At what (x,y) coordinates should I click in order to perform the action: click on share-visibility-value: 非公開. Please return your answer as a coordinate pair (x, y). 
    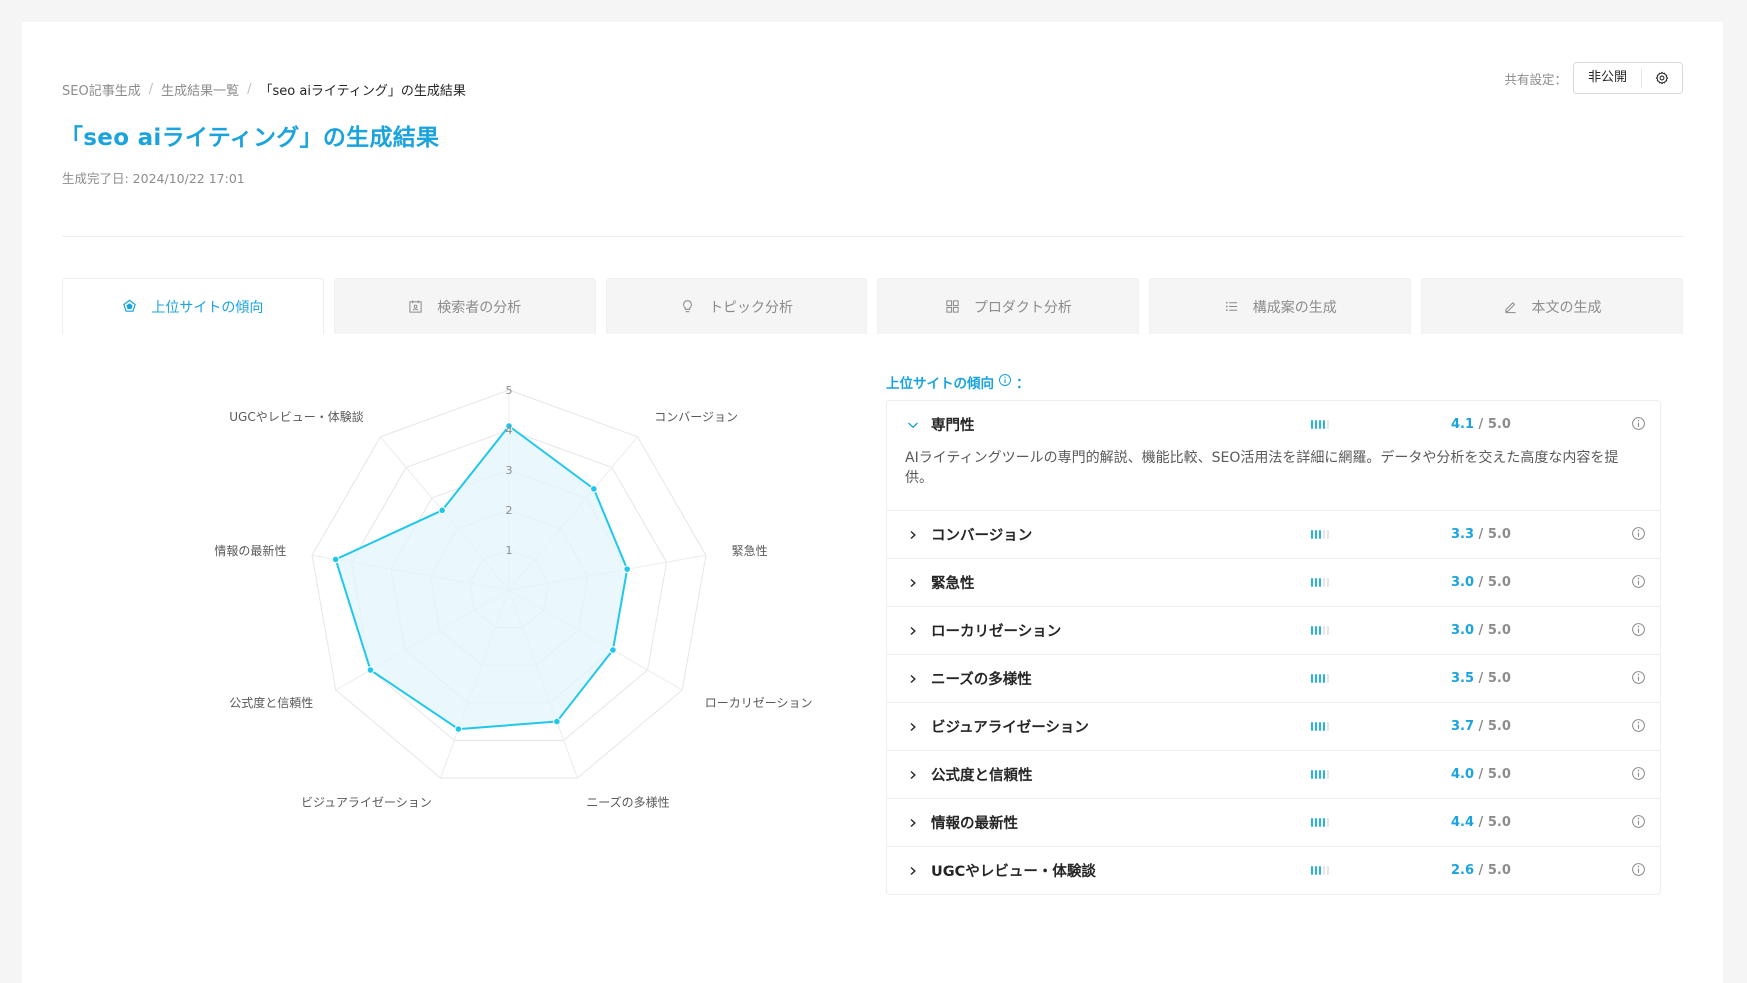
    Looking at the image, I should click on (1608, 78).